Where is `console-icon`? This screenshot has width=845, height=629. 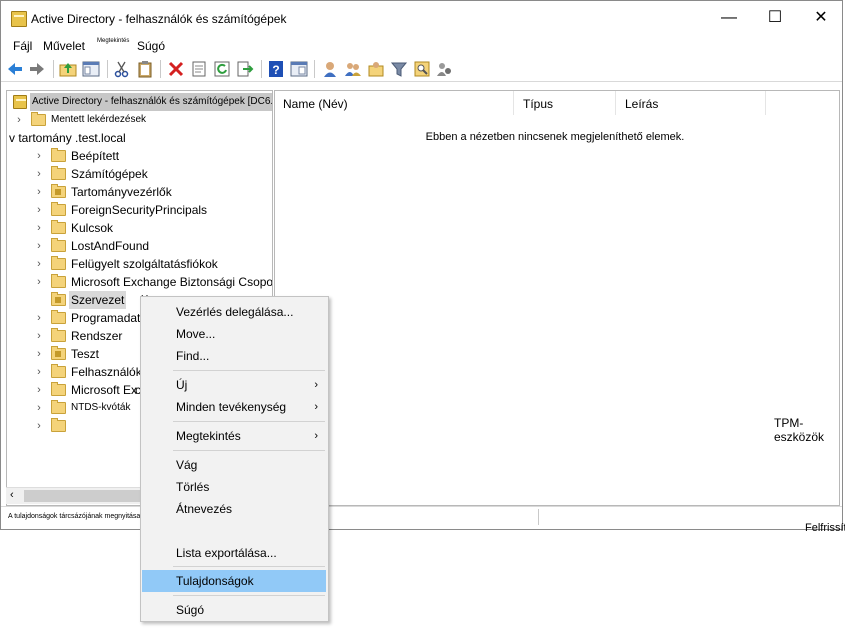 console-icon is located at coordinates (299, 69).